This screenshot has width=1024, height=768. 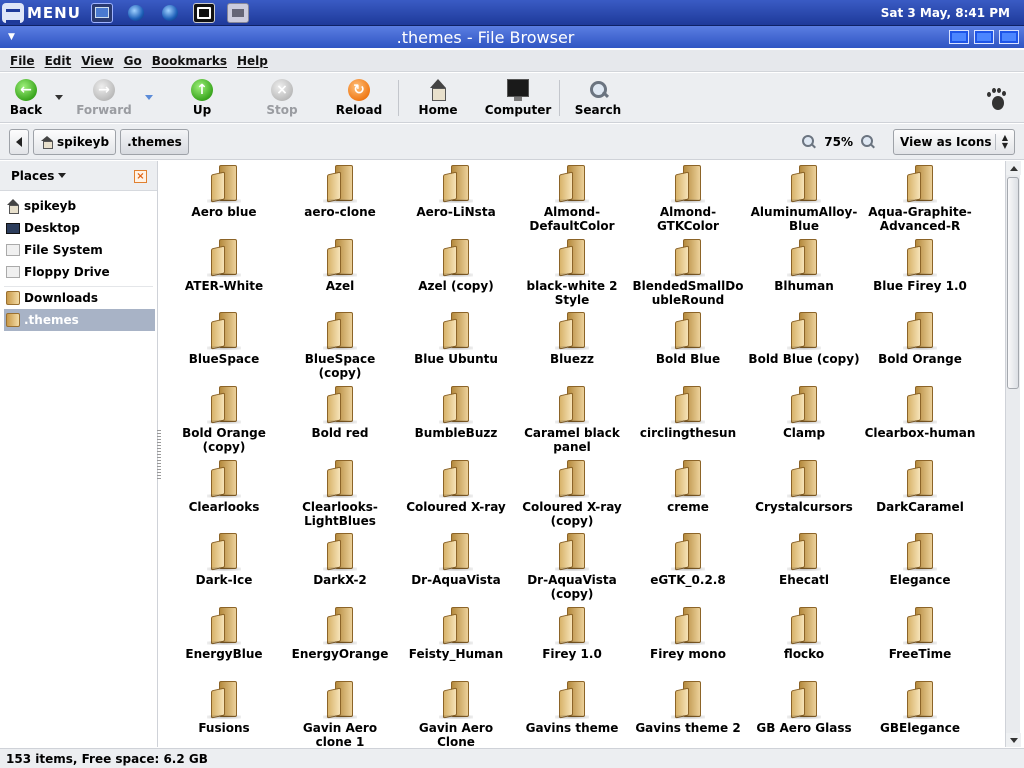 What do you see at coordinates (572, 496) in the screenshot?
I see `folder-item: Coloured X-ray (copy)` at bounding box center [572, 496].